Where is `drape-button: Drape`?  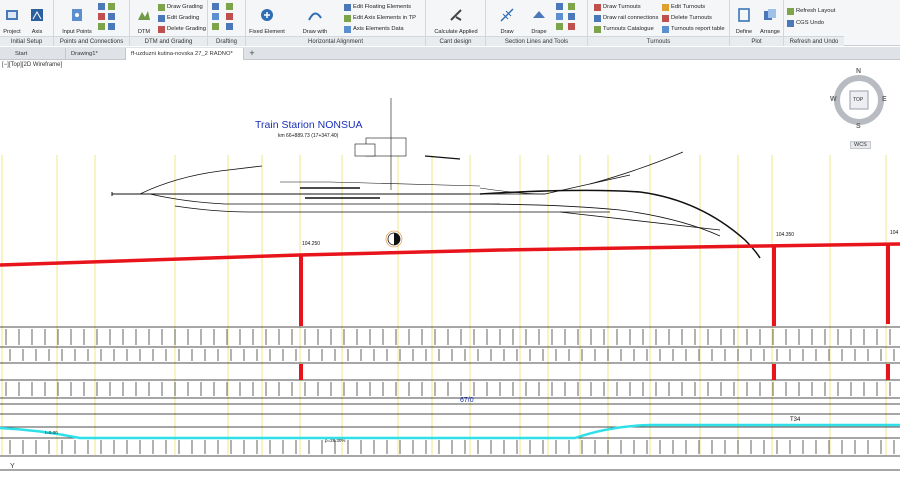
drape-button: Drape is located at coordinates (539, 19).